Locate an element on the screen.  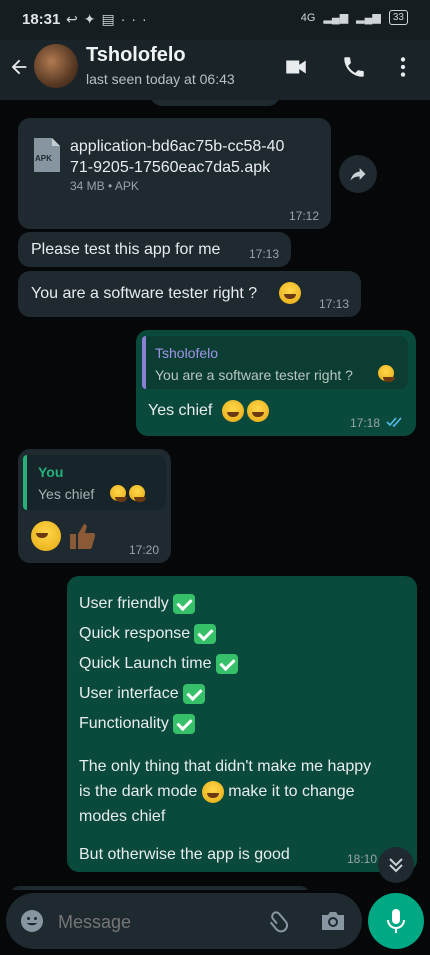
message-time: 17:12 is located at coordinates (303, 216).